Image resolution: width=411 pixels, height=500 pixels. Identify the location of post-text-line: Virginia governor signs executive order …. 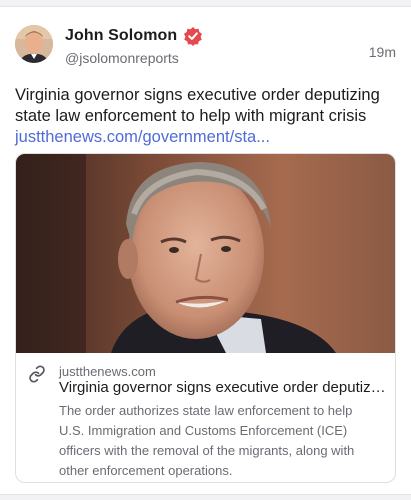
(197, 95).